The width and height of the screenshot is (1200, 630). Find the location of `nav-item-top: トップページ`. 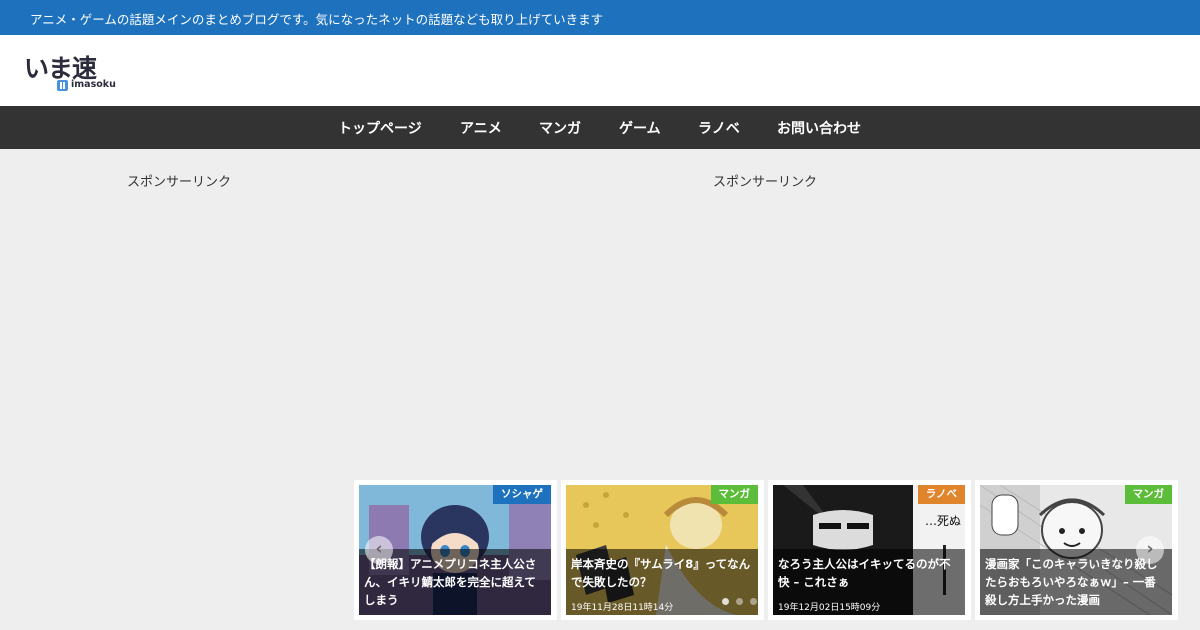

nav-item-top: トップページ is located at coordinates (380, 128).